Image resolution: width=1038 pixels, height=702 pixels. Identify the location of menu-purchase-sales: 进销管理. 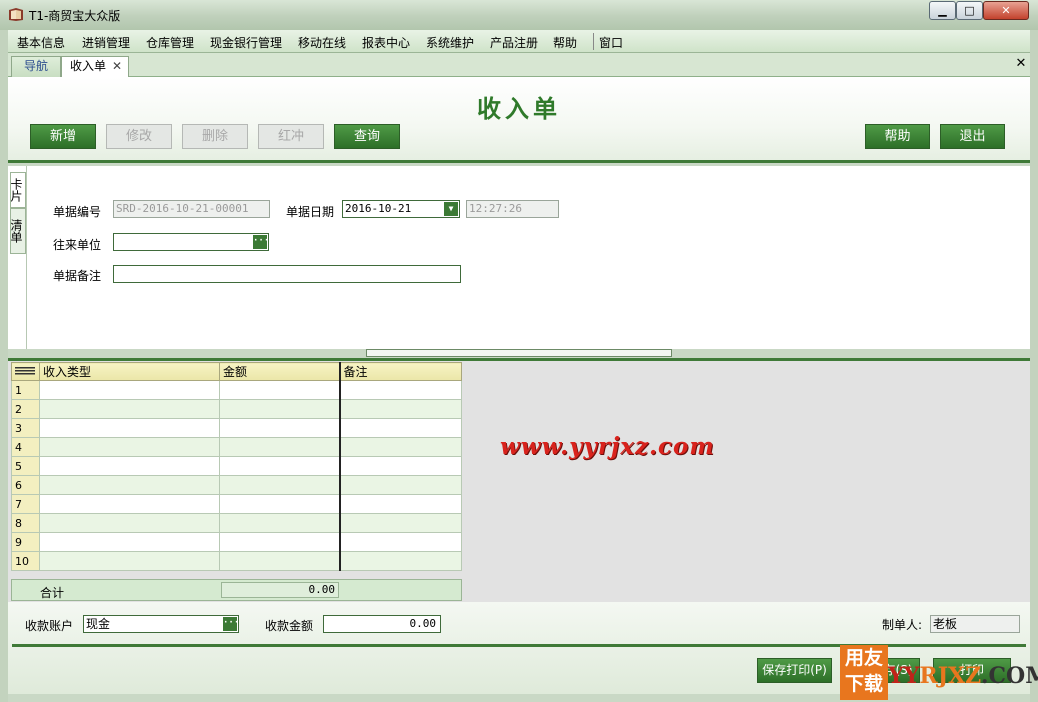
(106, 42).